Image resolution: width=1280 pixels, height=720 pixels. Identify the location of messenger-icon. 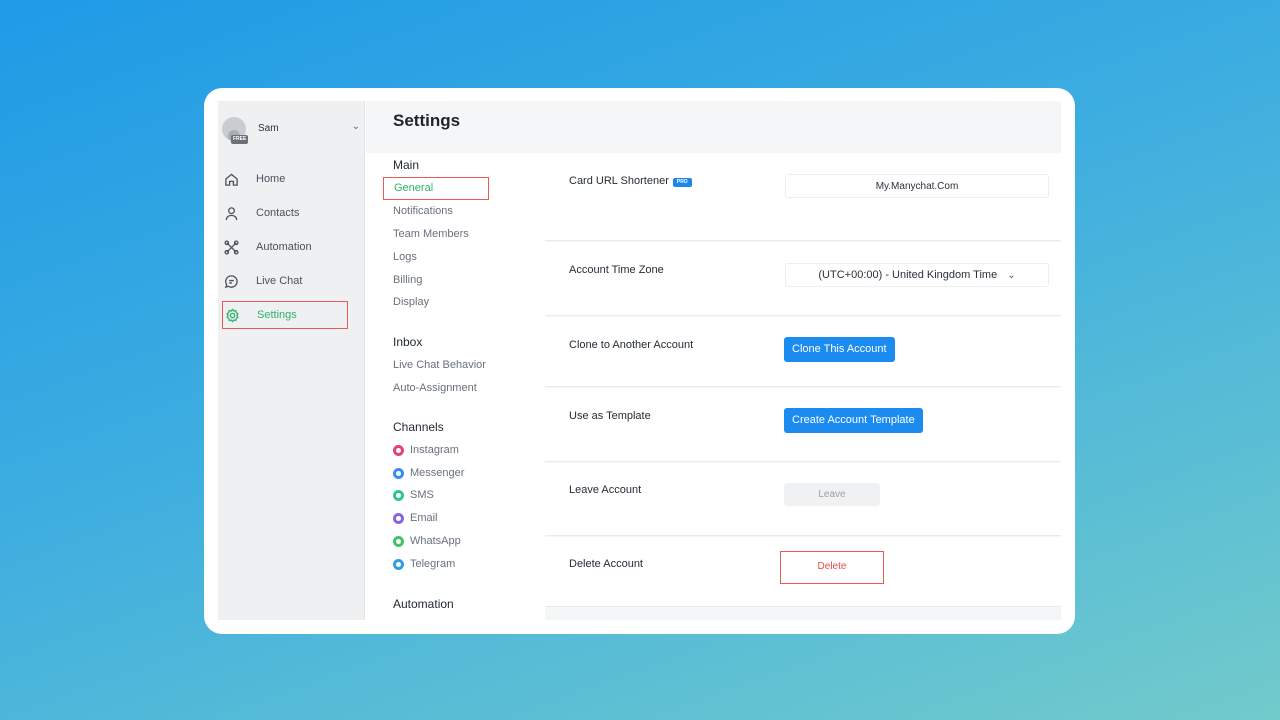
(398, 473).